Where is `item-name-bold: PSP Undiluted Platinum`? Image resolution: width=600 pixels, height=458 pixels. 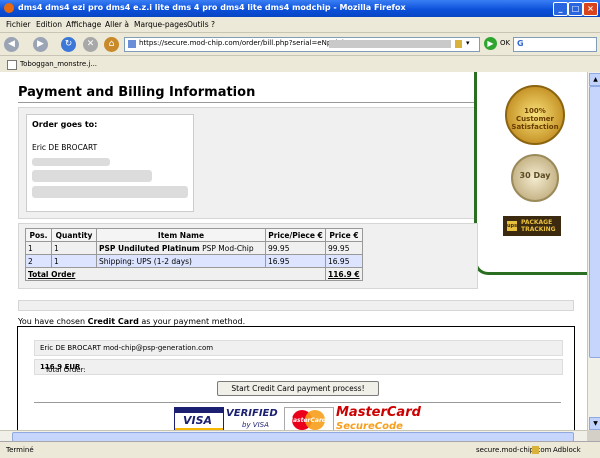 item-name-bold: PSP Undiluted Platinum is located at coordinates (149, 248).